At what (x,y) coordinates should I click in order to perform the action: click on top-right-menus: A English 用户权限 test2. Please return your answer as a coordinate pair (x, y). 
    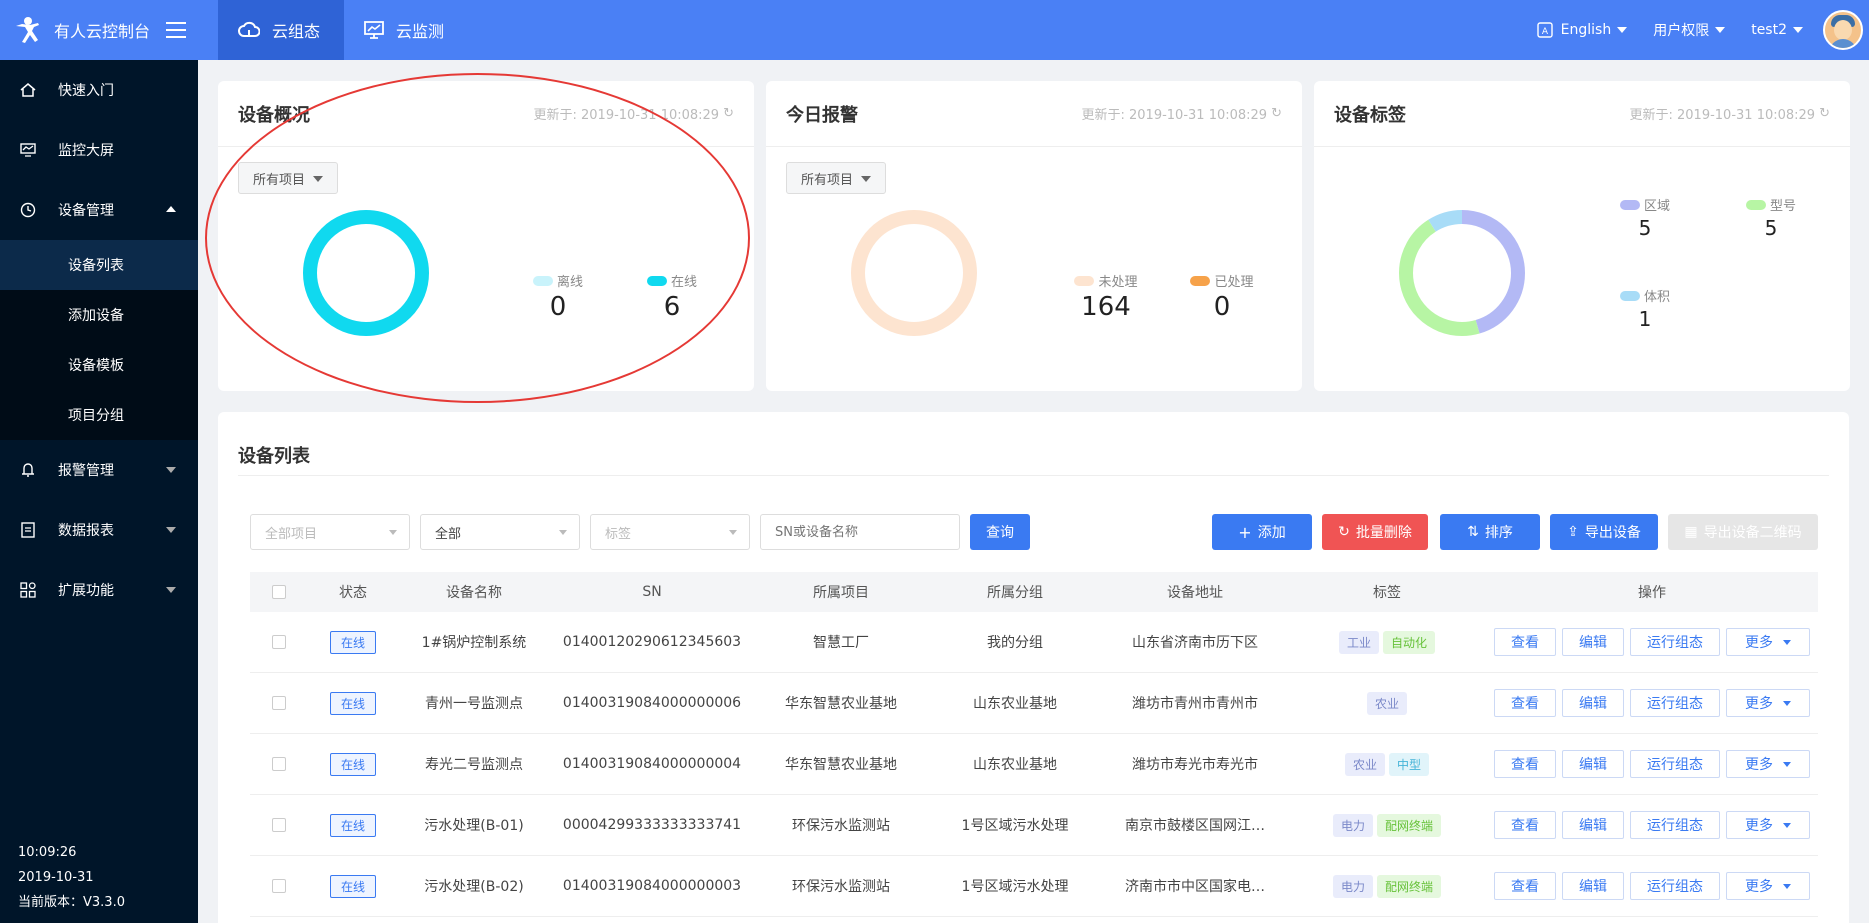
    Looking at the image, I should click on (1702, 30).